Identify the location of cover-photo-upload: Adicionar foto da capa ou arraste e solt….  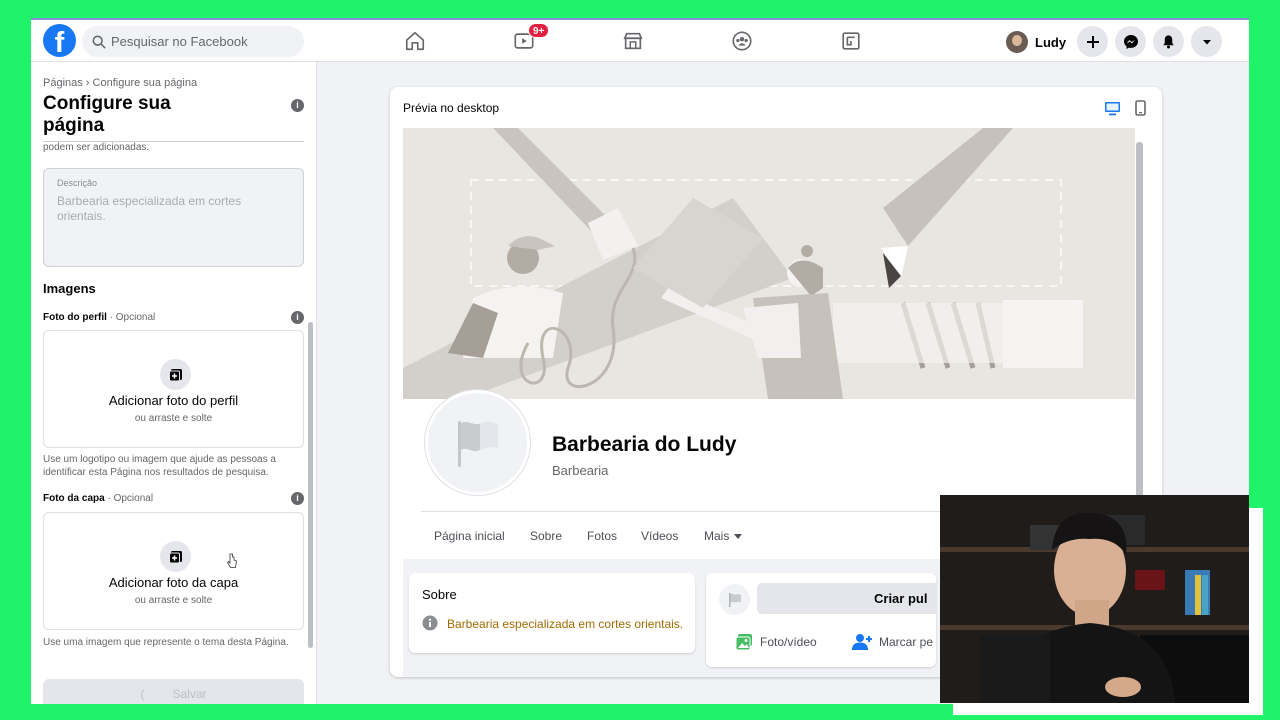
(173, 571).